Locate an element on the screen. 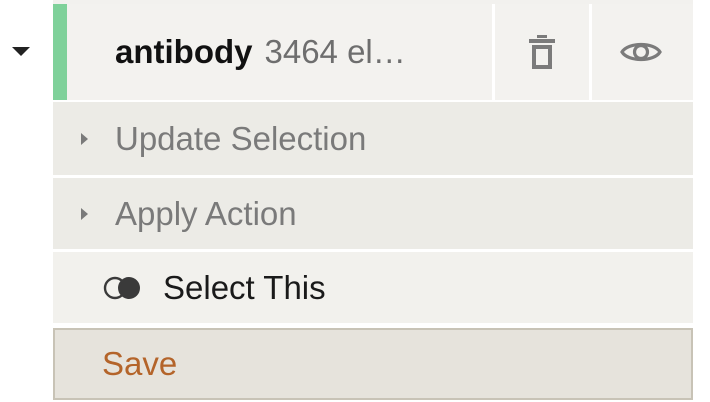 The width and height of the screenshot is (710, 402). venn-overlap-icon is located at coordinates (123, 288).